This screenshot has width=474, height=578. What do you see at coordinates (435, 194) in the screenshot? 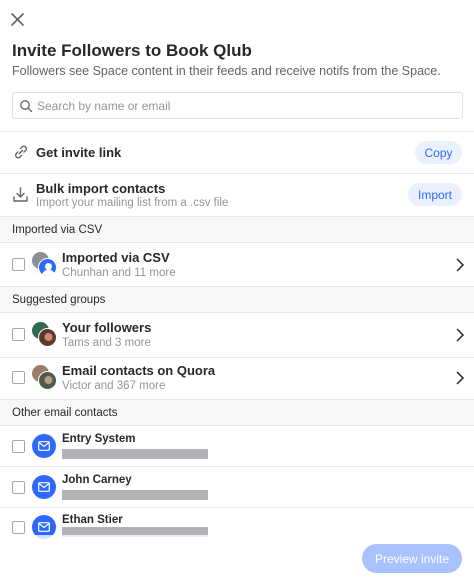
I see `import-button: Import` at bounding box center [435, 194].